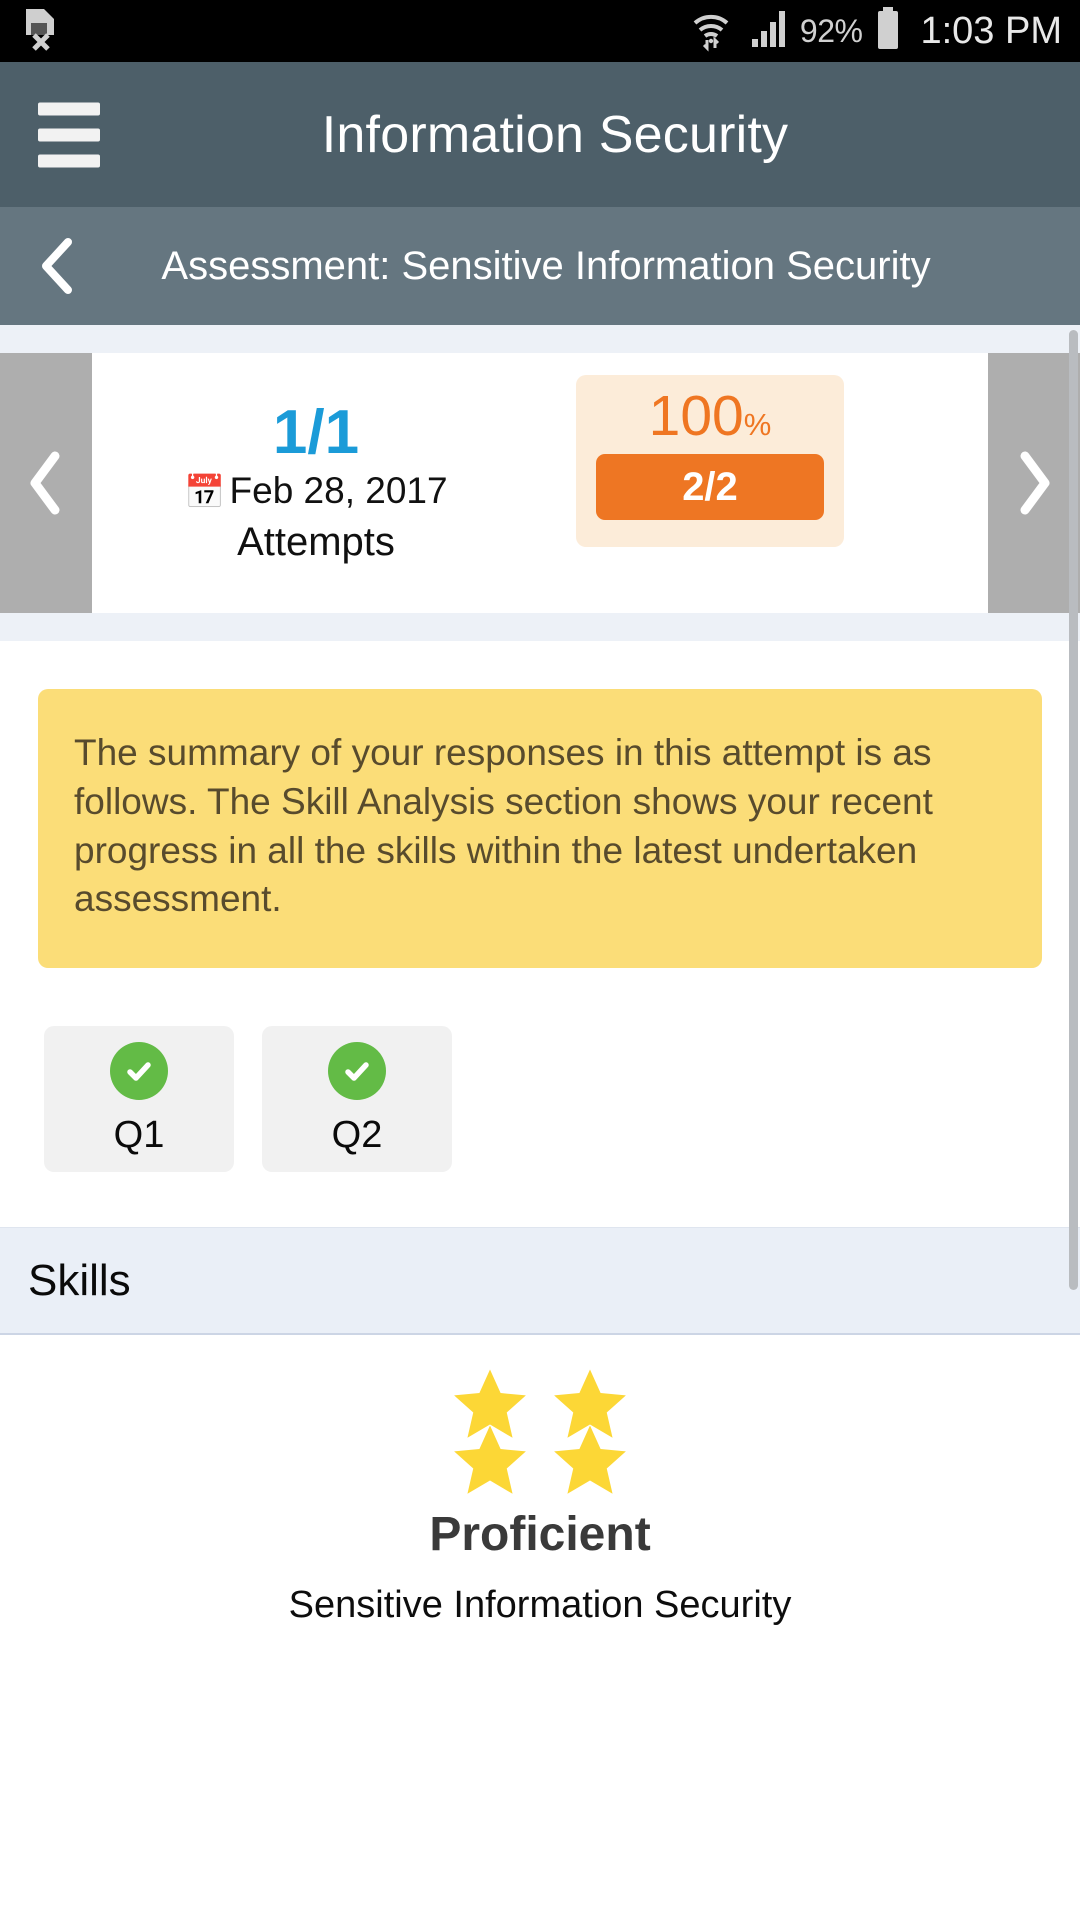 Image resolution: width=1080 pixels, height=1920 pixels. I want to click on score-percent-value: 100, so click(696, 416).